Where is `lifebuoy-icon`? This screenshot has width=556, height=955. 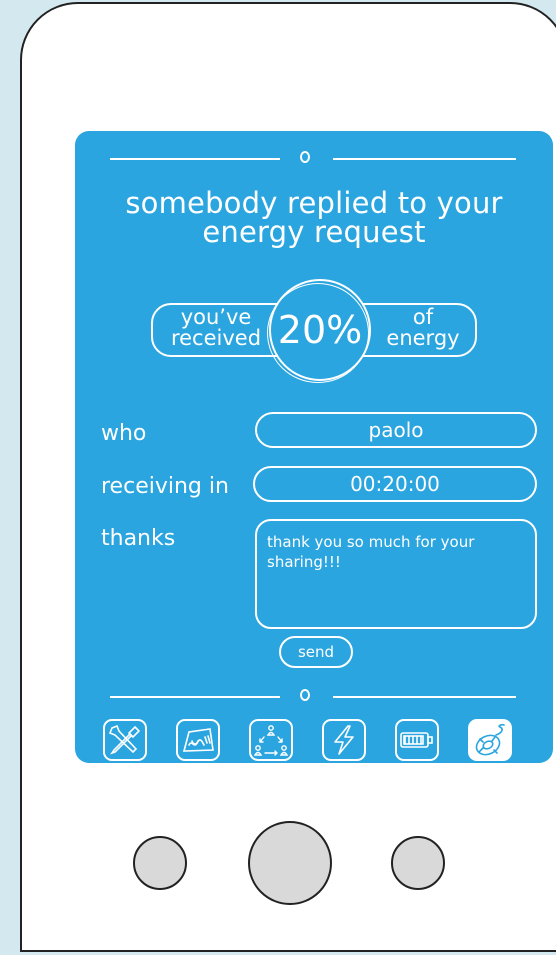 lifebuoy-icon is located at coordinates (490, 739).